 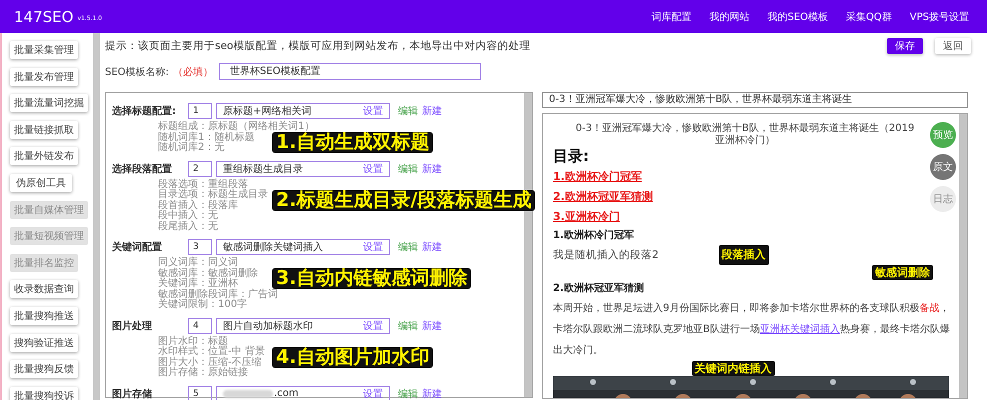 I want to click on config-label: 图片处理, so click(x=132, y=326).